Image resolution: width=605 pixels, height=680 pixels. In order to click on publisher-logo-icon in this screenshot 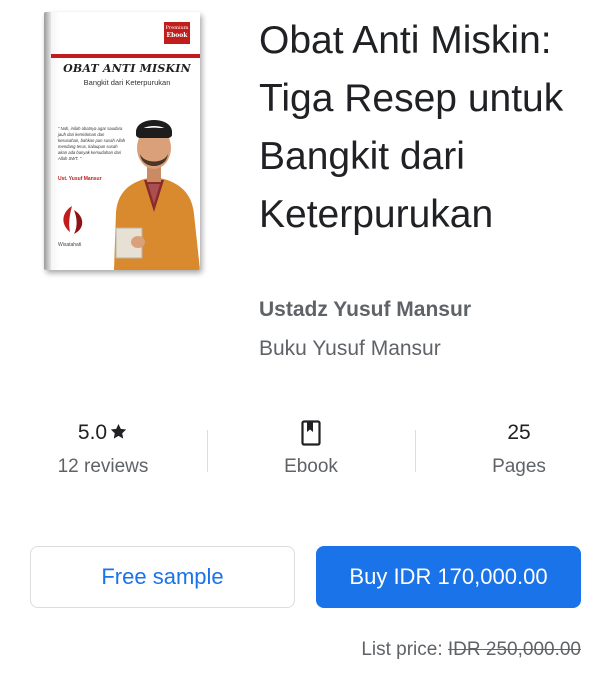, I will do `click(73, 220)`.